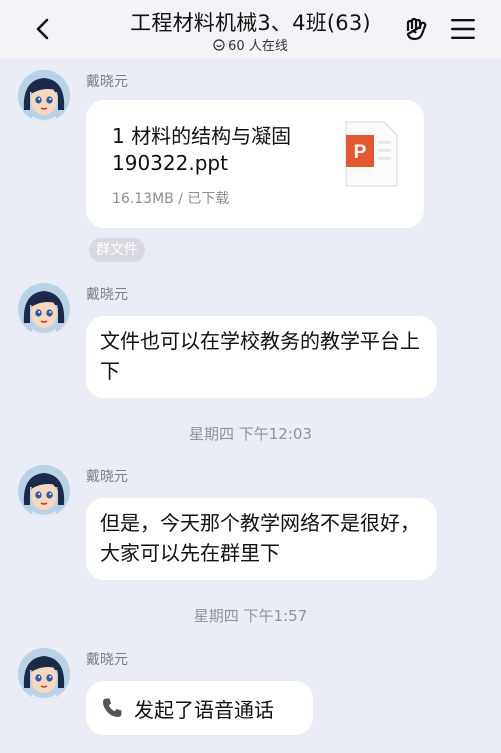 This screenshot has height=753, width=501. I want to click on text-message-bubble: 但是，今天那个教学网络不是很好，大家可以先在群里下, so click(261, 539).